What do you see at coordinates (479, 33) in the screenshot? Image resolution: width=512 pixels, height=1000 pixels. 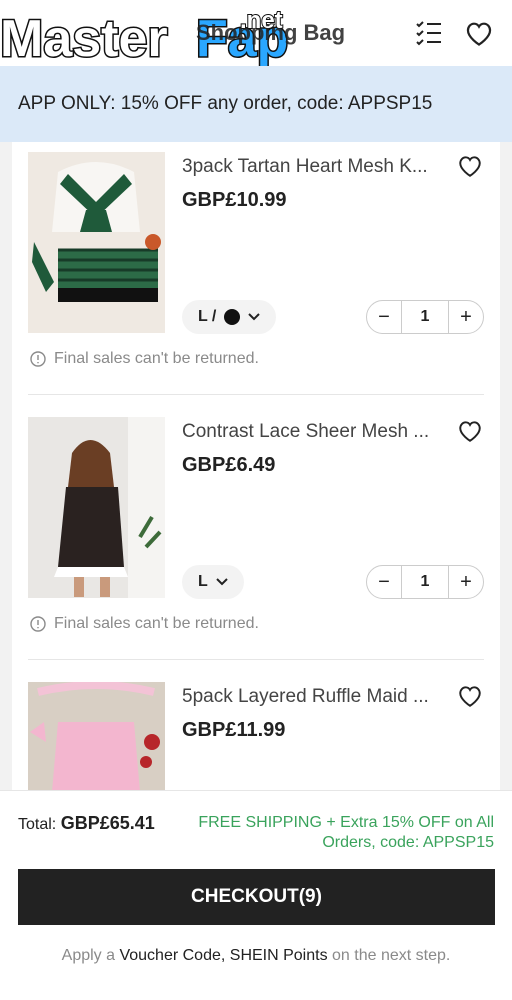 I see `wishlist-icon` at bounding box center [479, 33].